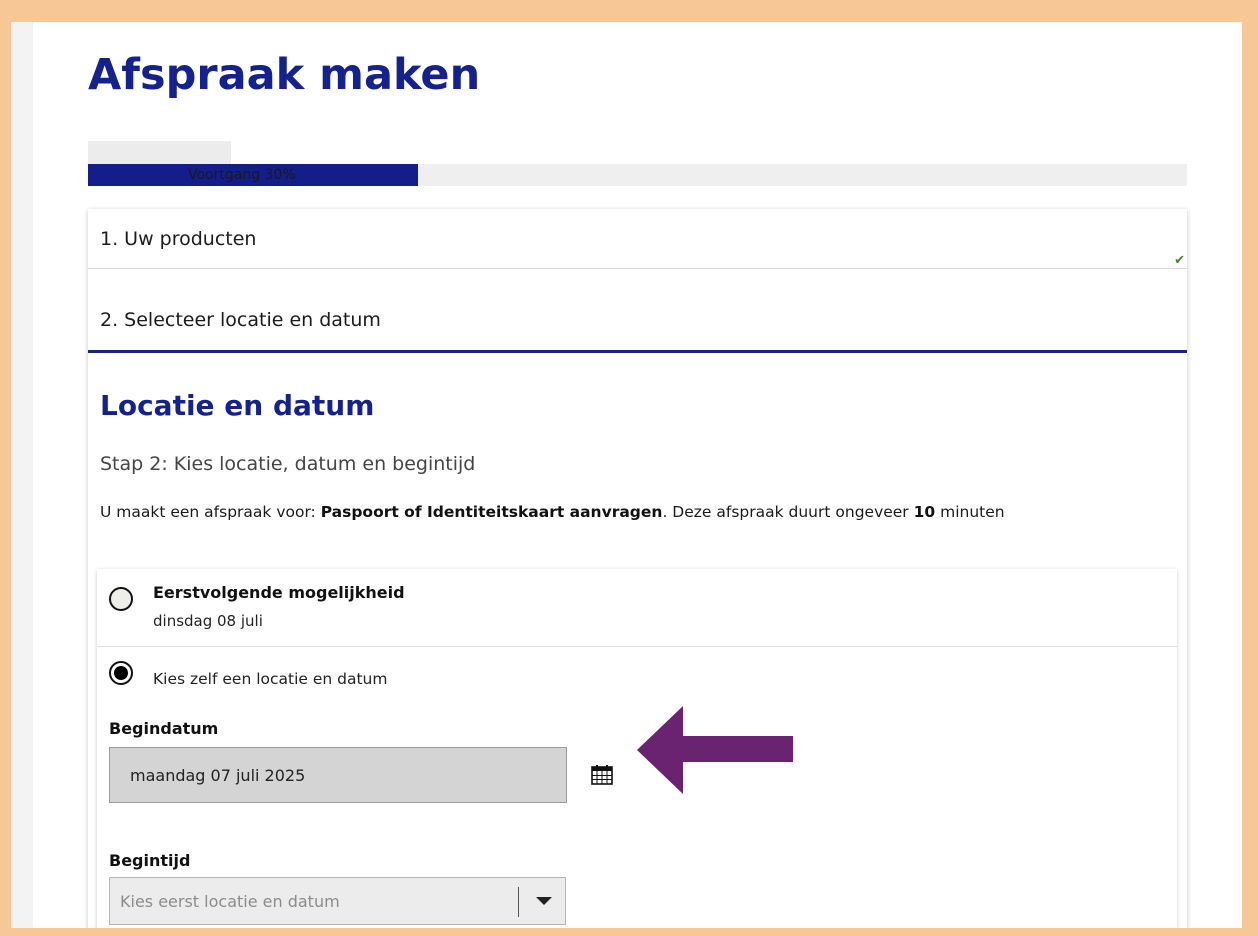 Image resolution: width=1258 pixels, height=936 pixels. I want to click on begindatum-label: Begindatum, so click(164, 728).